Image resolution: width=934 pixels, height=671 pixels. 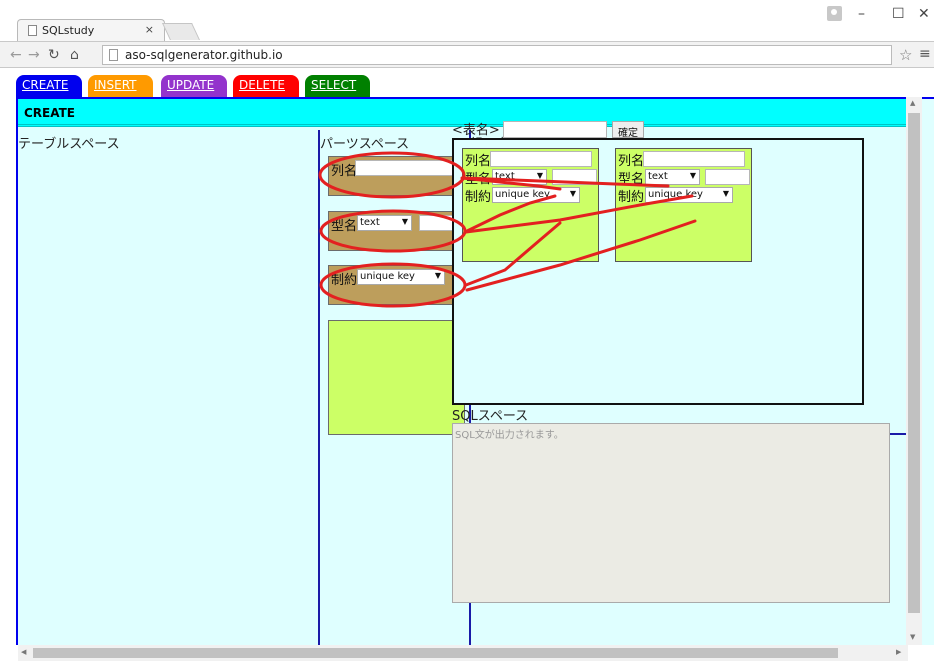 What do you see at coordinates (370, 222) in the screenshot?
I see `part-type-value: text` at bounding box center [370, 222].